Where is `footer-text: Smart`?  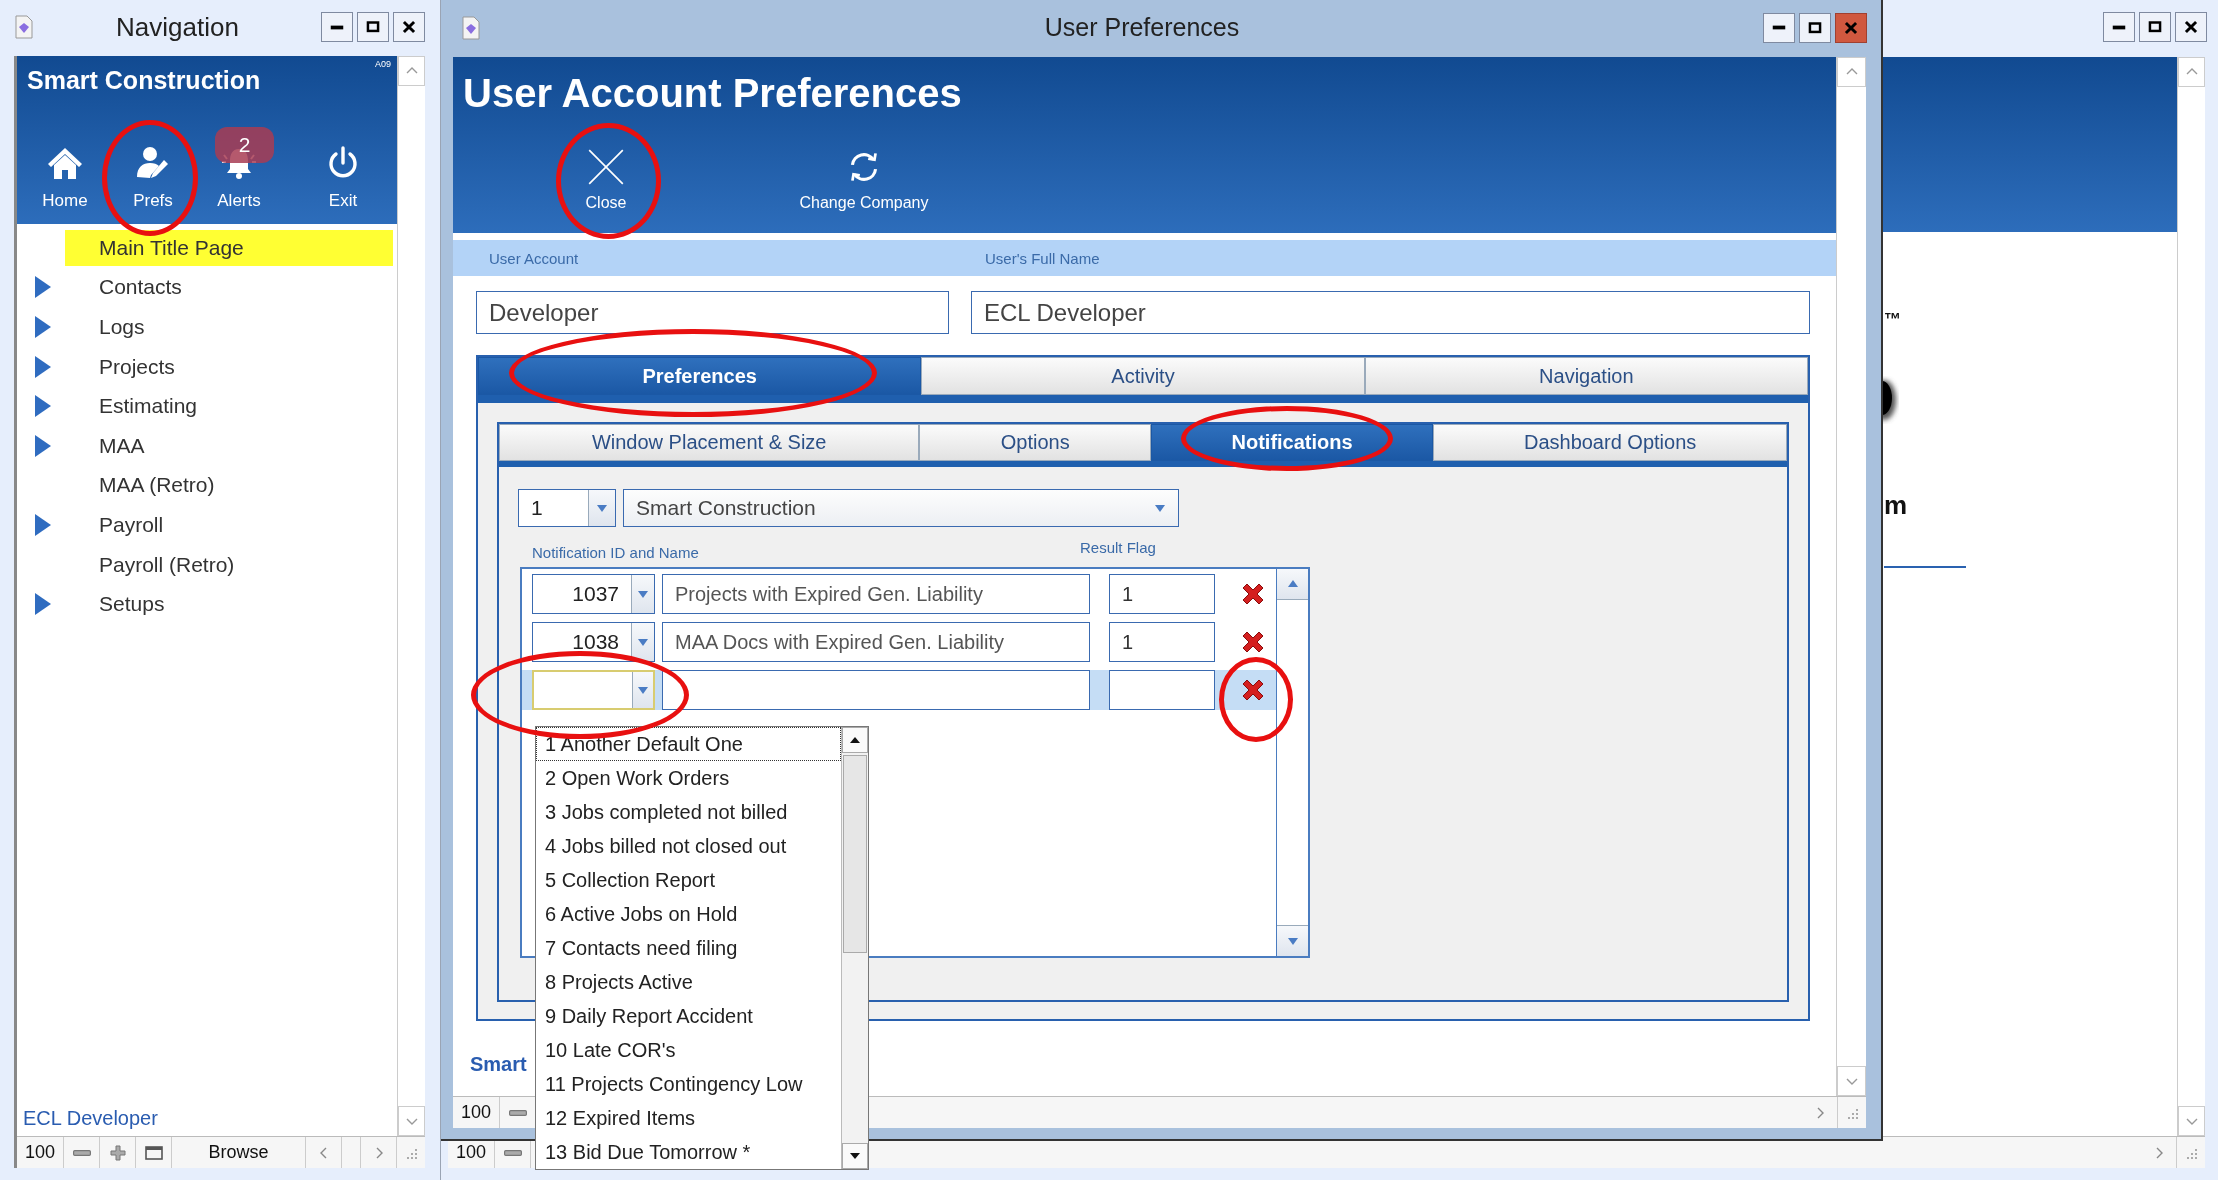
footer-text: Smart is located at coordinates (498, 1064).